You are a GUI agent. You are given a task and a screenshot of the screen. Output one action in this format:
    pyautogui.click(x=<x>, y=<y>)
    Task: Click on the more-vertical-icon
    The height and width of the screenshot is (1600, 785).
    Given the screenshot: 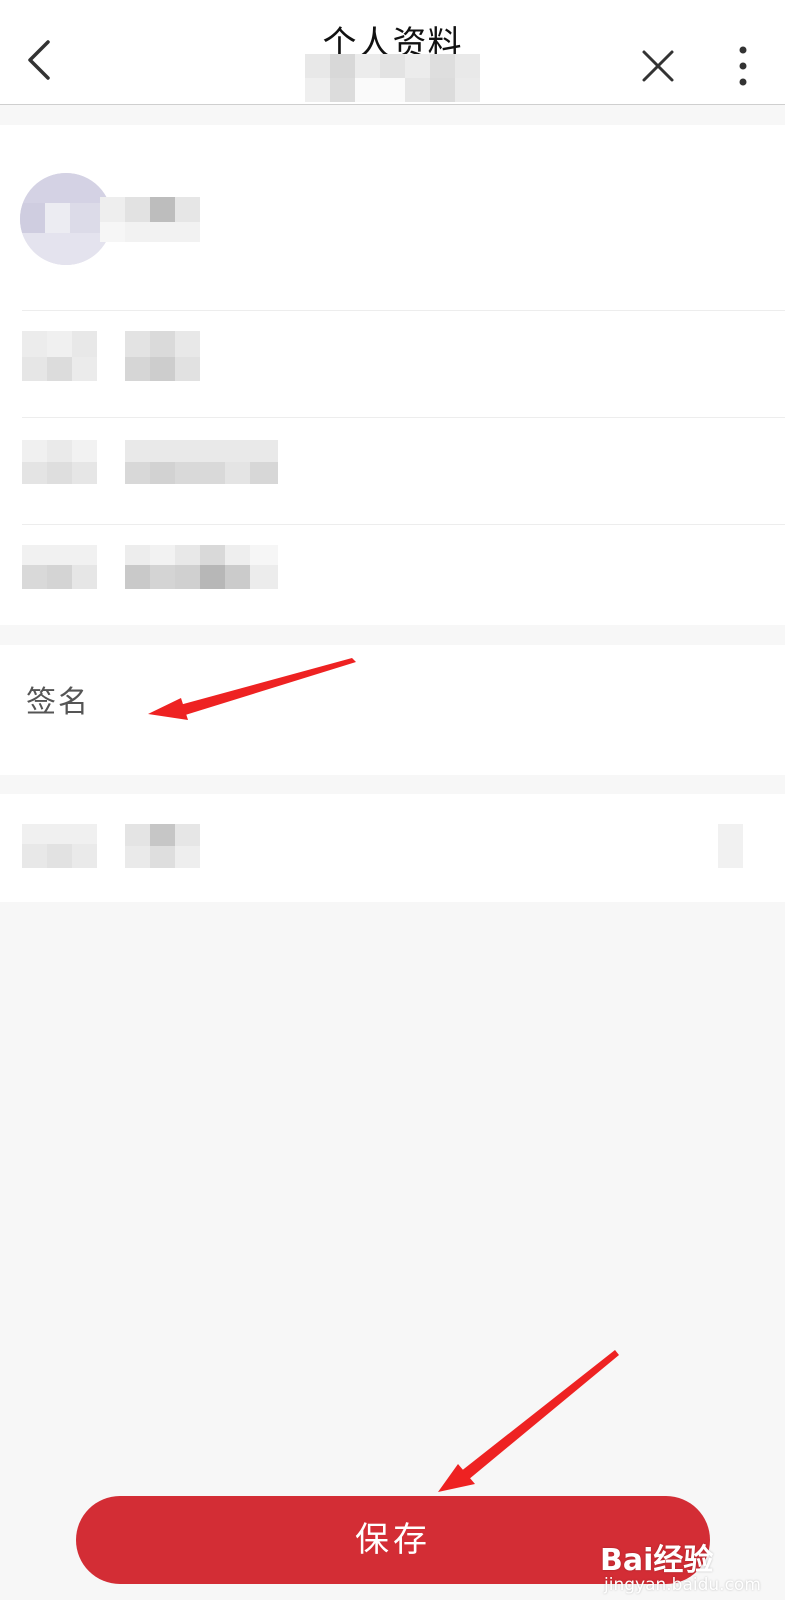 What is the action you would take?
    pyautogui.click(x=743, y=66)
    